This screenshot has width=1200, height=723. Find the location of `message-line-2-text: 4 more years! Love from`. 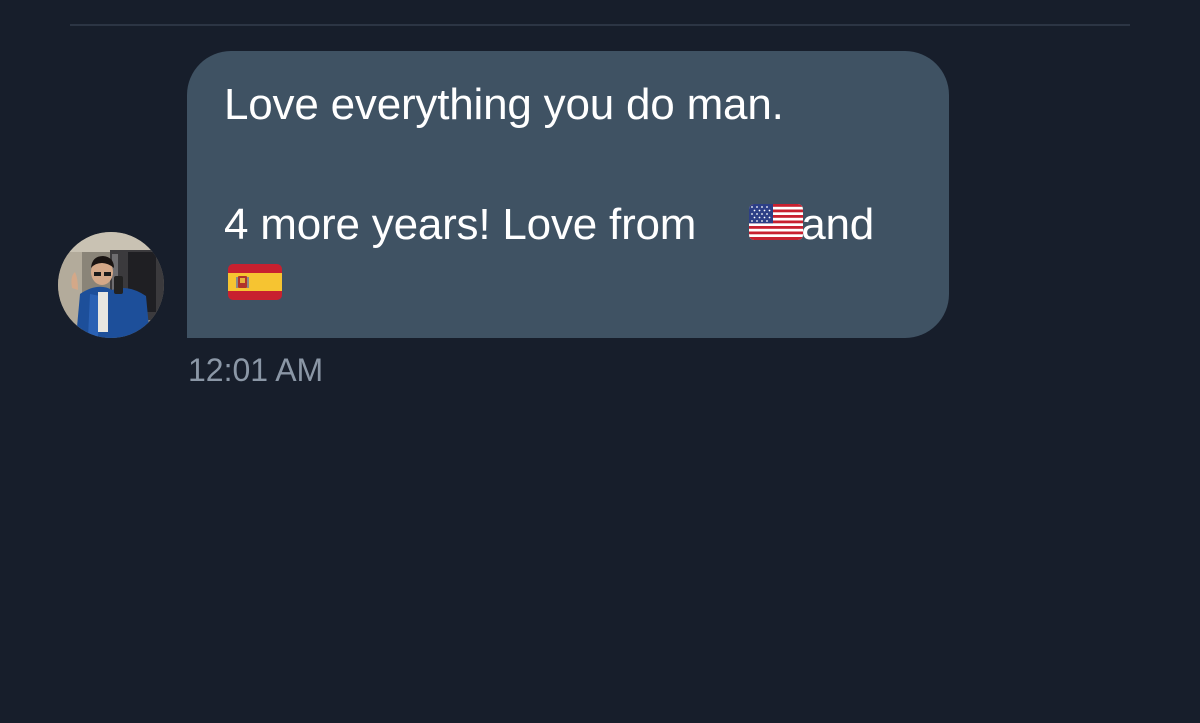

message-line-2-text: 4 more years! Love from is located at coordinates (460, 224).